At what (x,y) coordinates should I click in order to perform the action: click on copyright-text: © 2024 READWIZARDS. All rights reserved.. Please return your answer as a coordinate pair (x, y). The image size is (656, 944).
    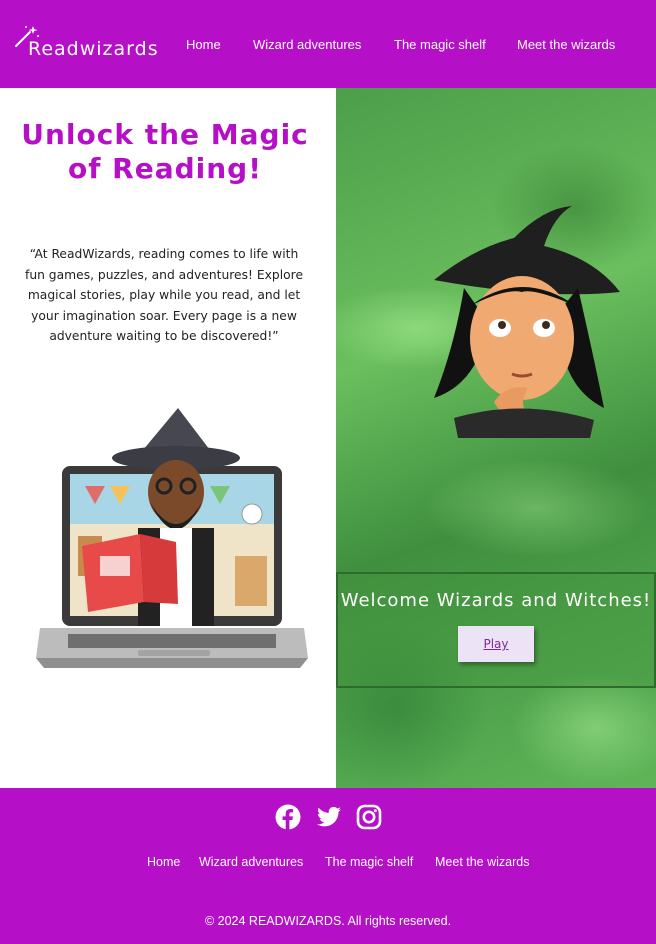
    Looking at the image, I should click on (328, 921).